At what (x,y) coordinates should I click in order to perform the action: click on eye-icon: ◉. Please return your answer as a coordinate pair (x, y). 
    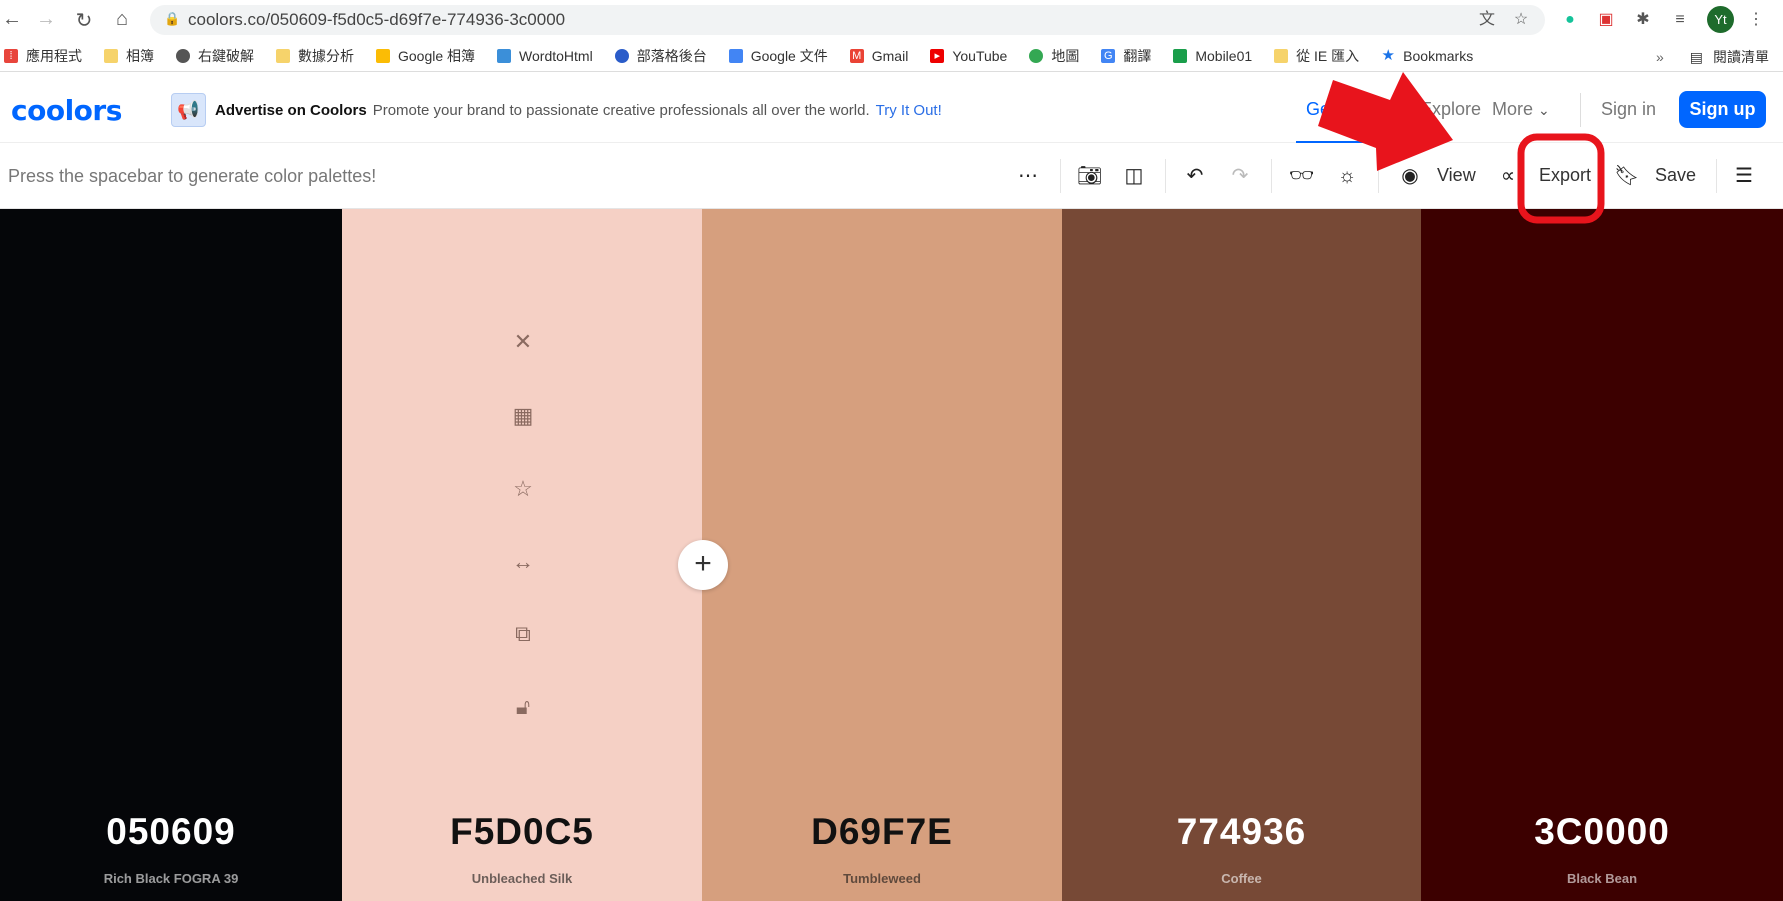
    Looking at the image, I should click on (1410, 176).